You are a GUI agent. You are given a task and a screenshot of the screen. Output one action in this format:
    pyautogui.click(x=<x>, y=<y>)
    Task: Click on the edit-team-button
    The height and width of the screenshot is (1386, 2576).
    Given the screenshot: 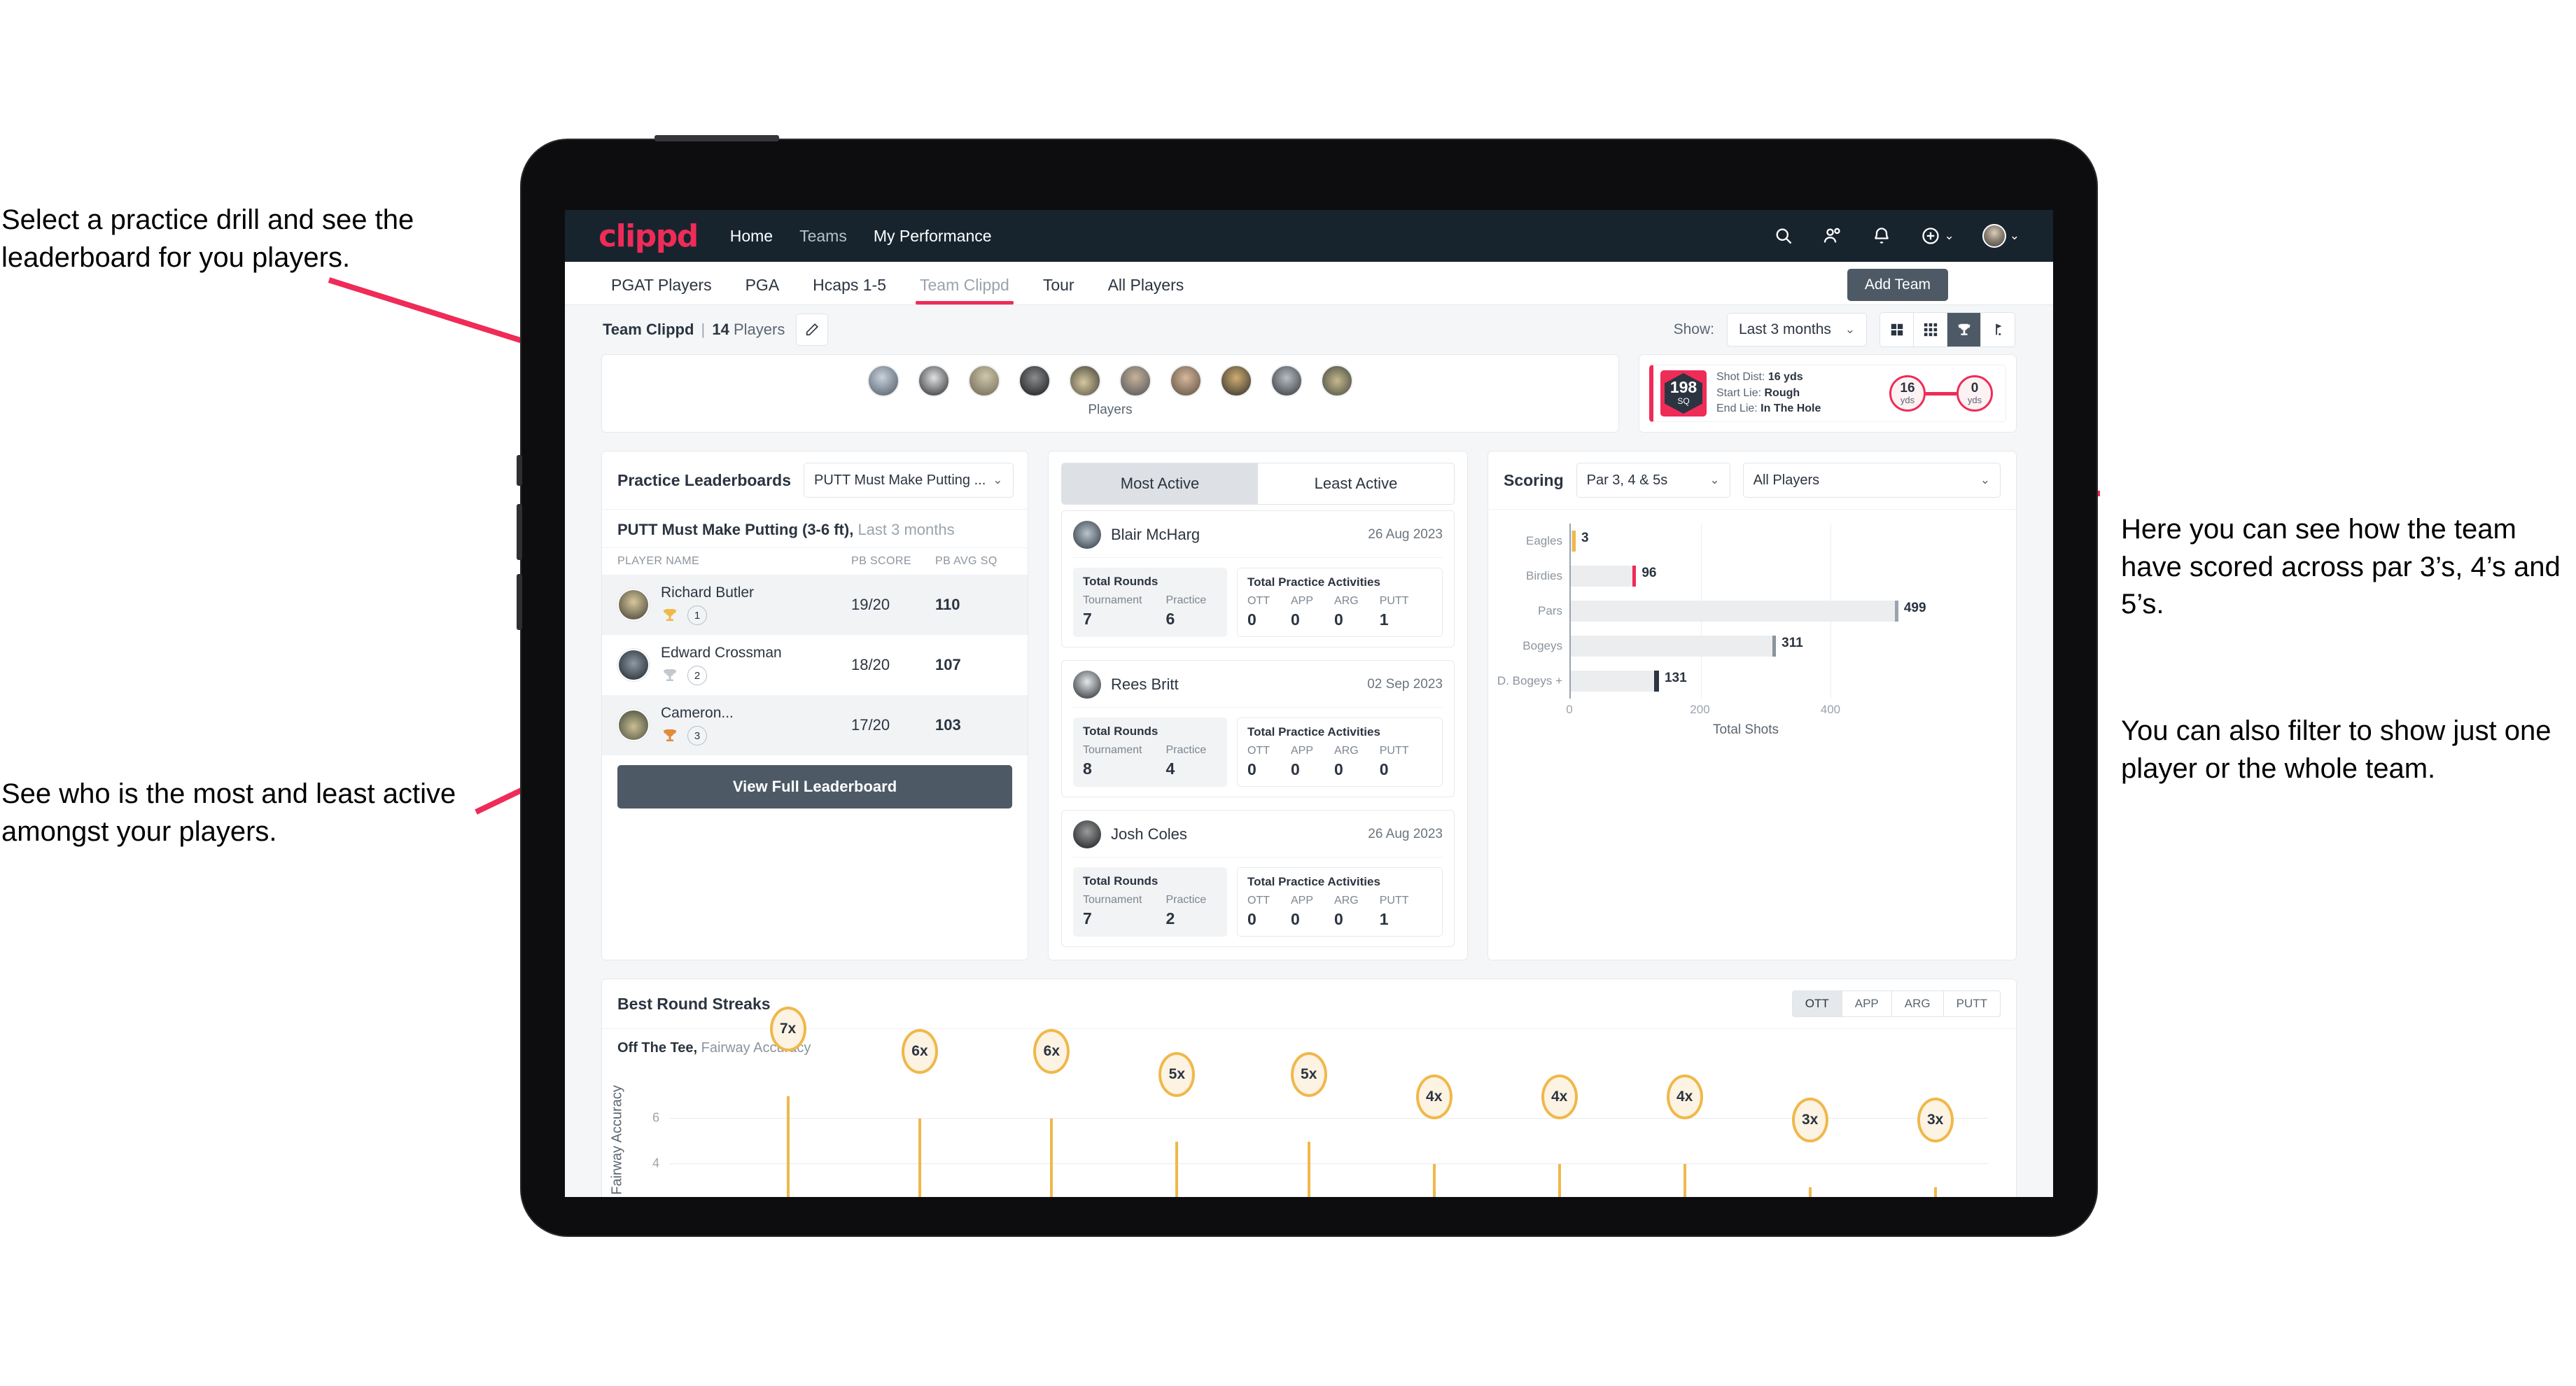 What is the action you would take?
    pyautogui.click(x=812, y=330)
    